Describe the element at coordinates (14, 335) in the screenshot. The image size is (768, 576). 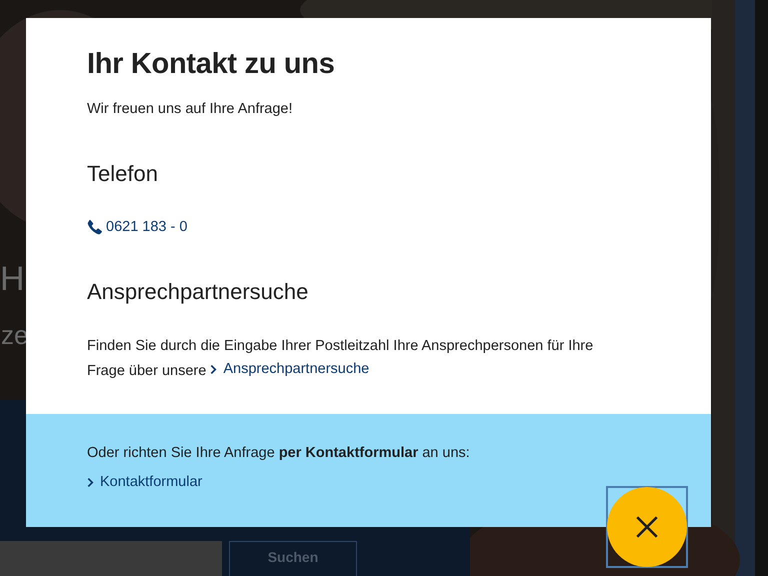
I see `hero-subline: ze` at that location.